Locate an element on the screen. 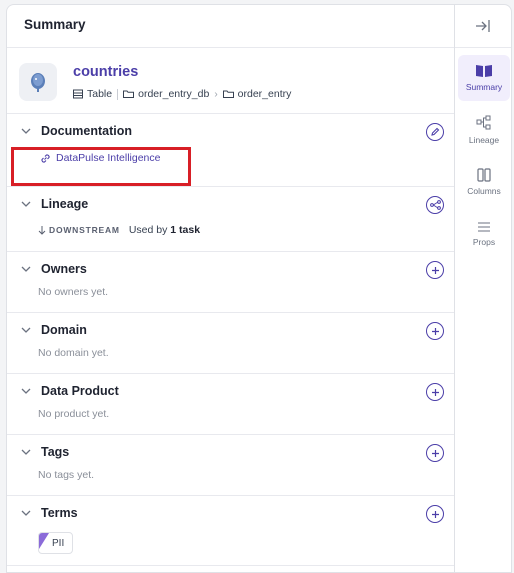 The width and height of the screenshot is (514, 573). edit-documentation-button is located at coordinates (435, 132).